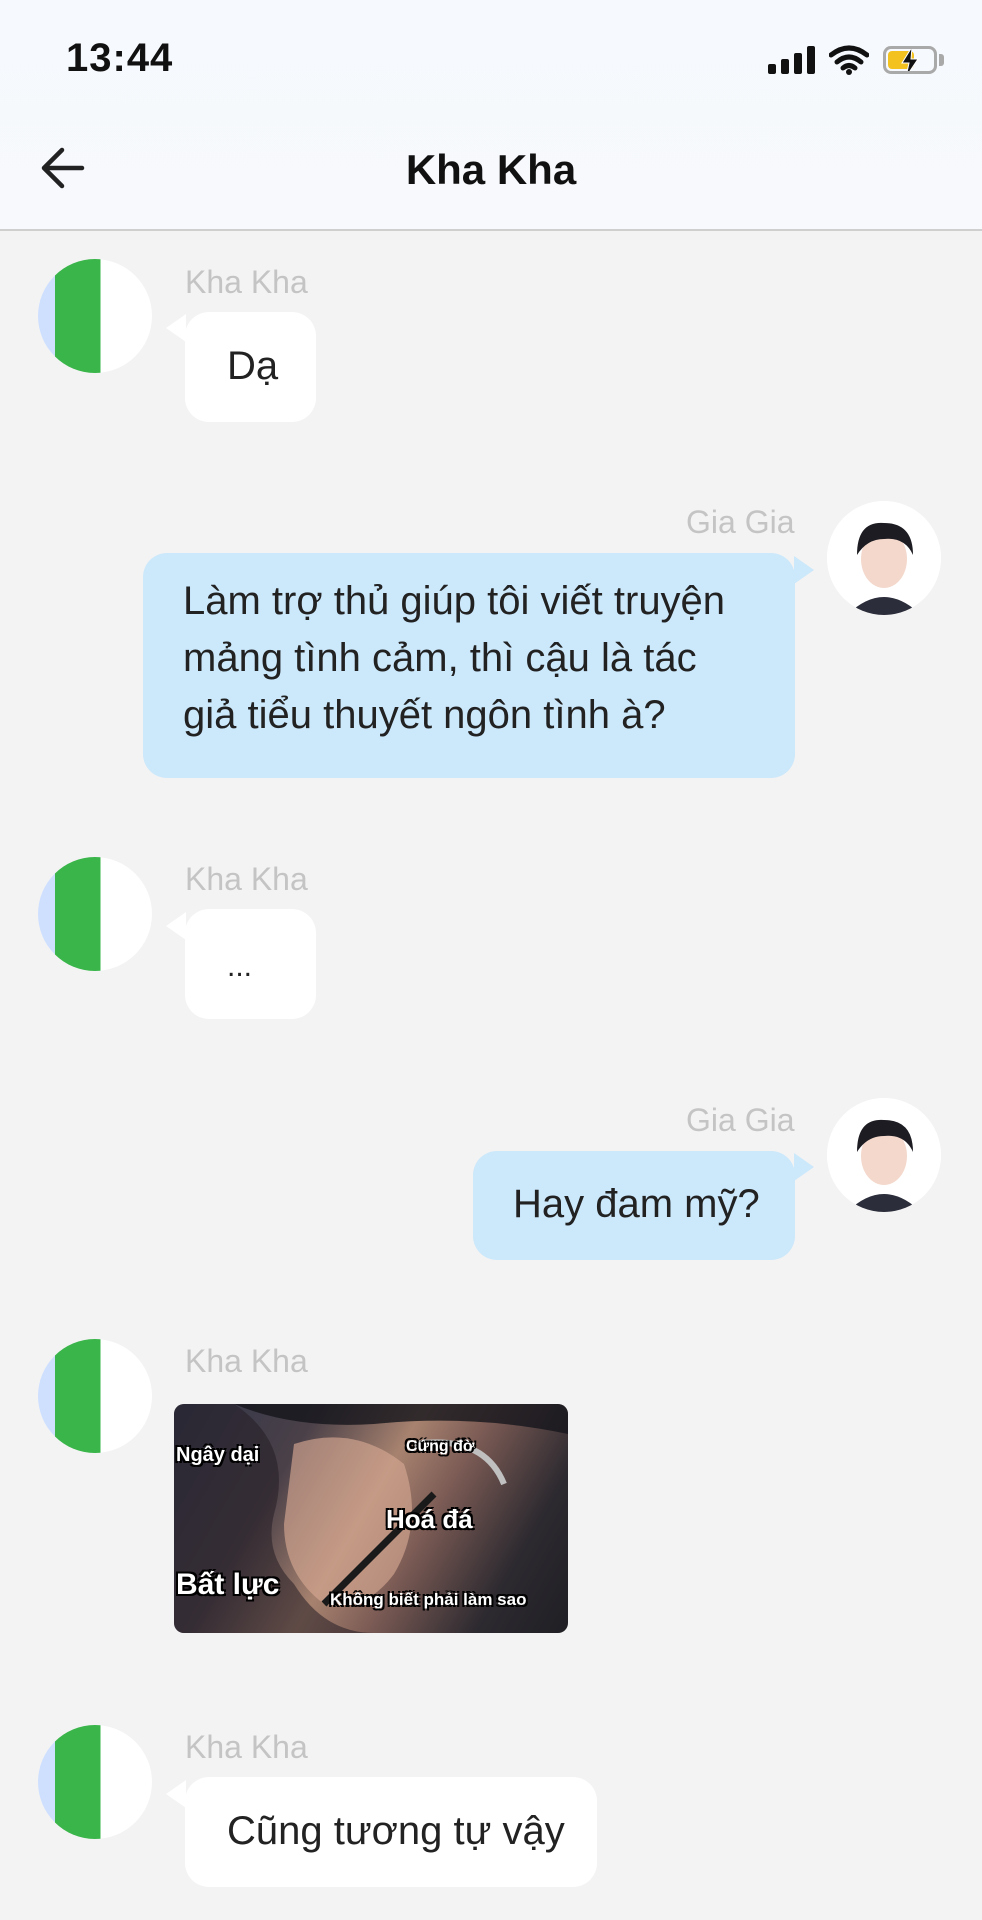  What do you see at coordinates (849, 60) in the screenshot?
I see `wifi-icon` at bounding box center [849, 60].